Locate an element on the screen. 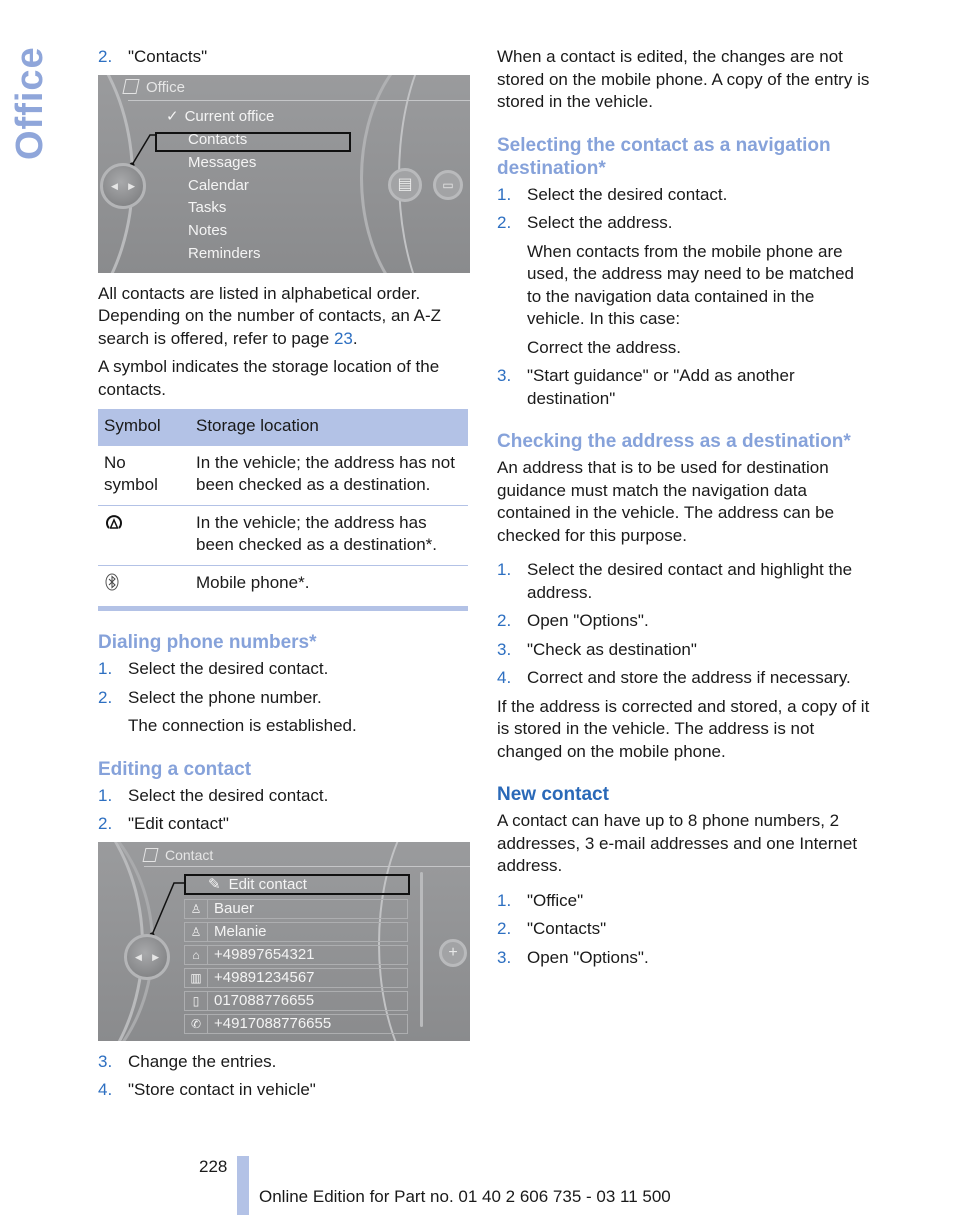 The width and height of the screenshot is (954, 1215). field-mobile-phone: ▯ 017088776655 is located at coordinates (296, 1000).